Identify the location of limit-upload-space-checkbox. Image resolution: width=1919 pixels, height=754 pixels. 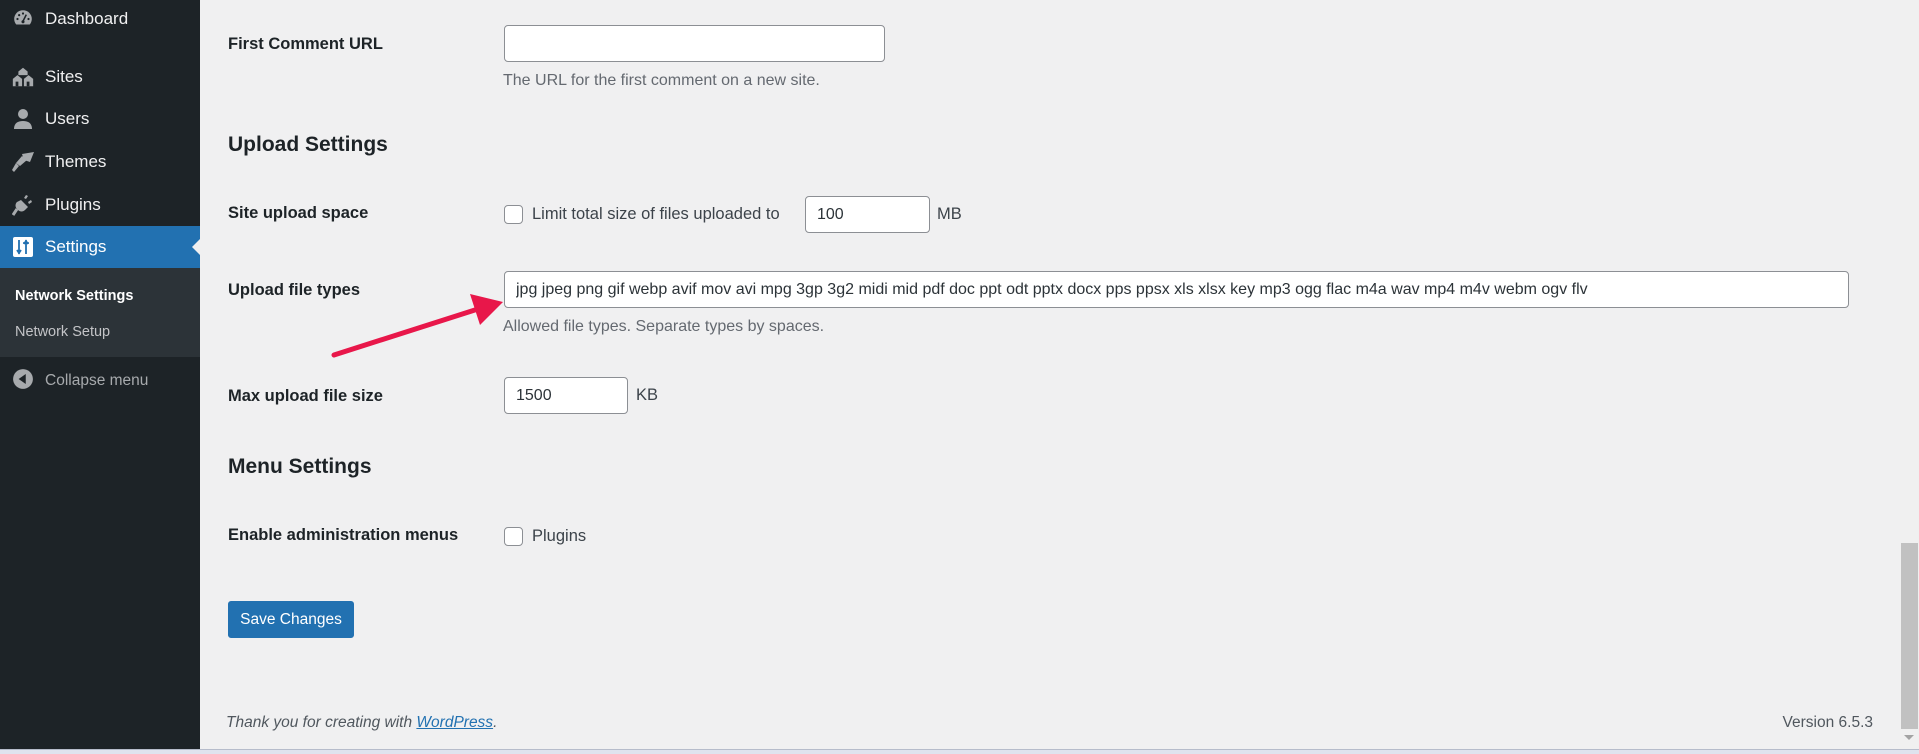
(513, 214).